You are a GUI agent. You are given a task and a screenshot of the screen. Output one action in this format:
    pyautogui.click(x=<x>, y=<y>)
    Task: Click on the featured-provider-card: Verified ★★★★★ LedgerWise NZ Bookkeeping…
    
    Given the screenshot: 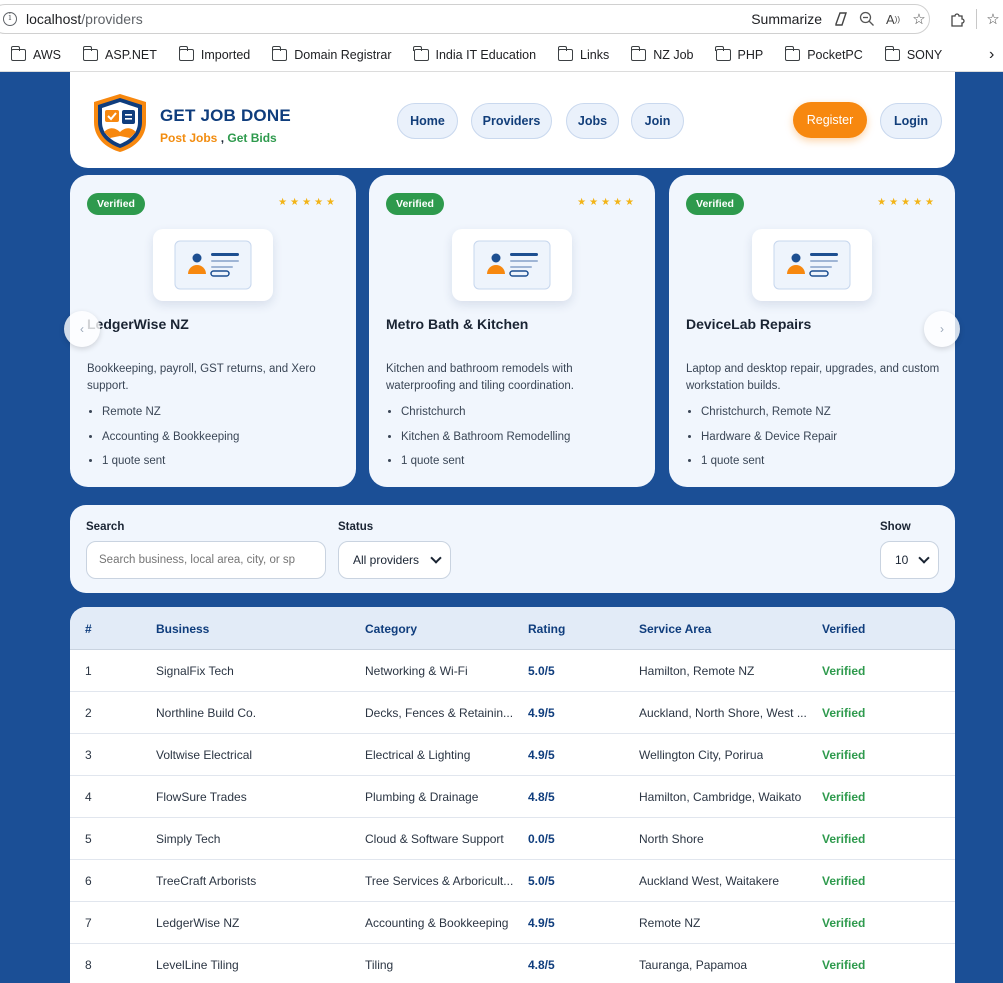 What is the action you would take?
    pyautogui.click(x=213, y=331)
    